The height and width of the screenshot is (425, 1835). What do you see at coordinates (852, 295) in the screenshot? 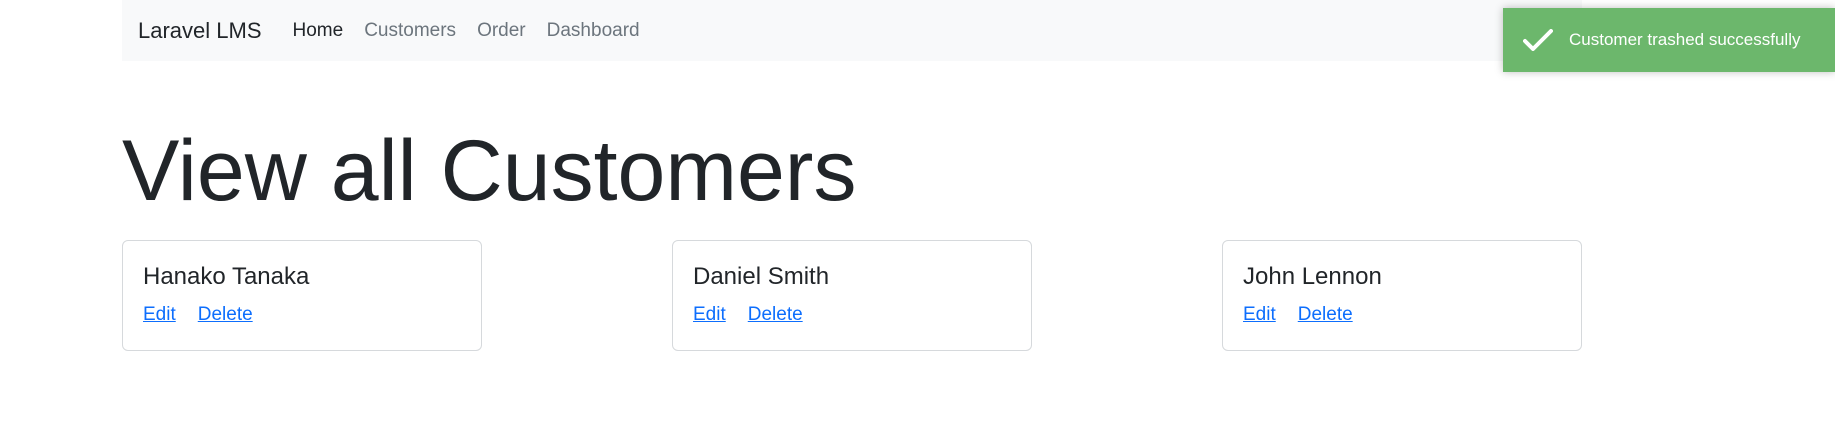
I see `customer-card: Daniel Smith Edit Delete` at bounding box center [852, 295].